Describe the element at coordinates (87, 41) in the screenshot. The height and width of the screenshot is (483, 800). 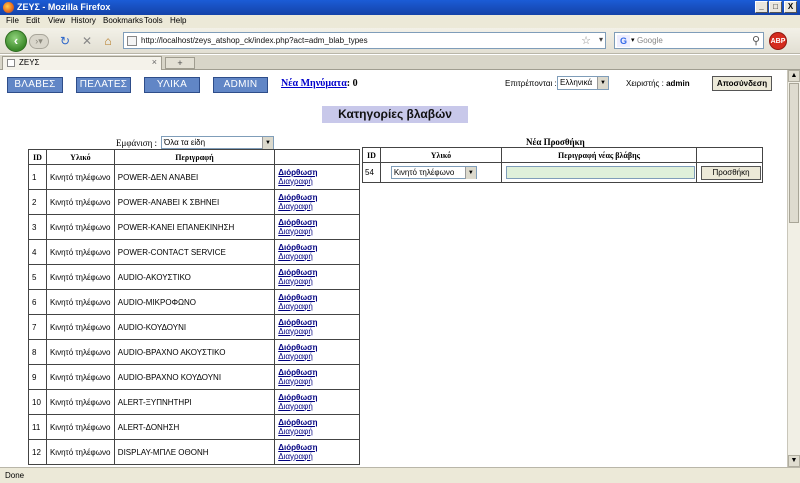
I see `stop-icon: ✕` at that location.